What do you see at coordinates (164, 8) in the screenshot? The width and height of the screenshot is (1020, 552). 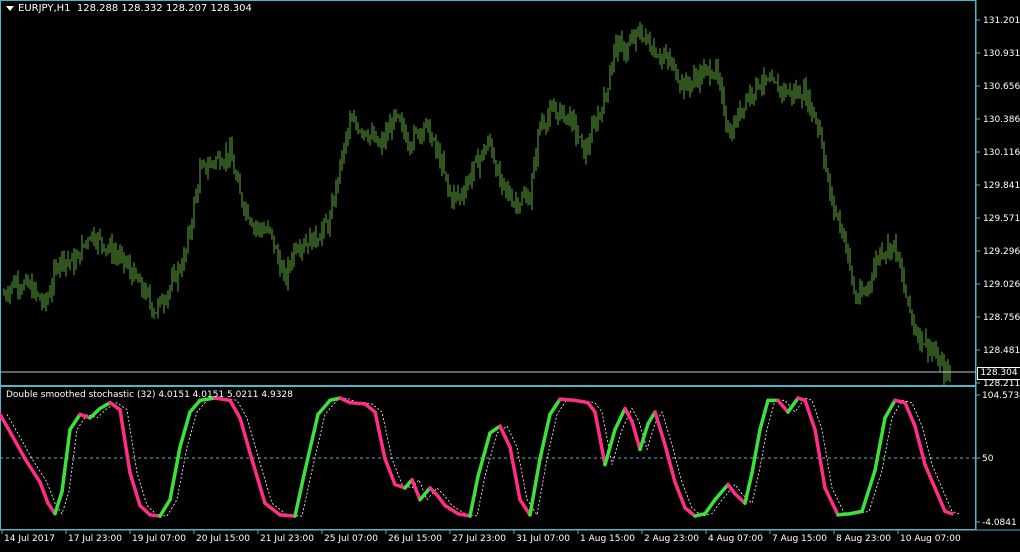 I see `ohlc-values: 128.288 128.332 128.207 128.304` at bounding box center [164, 8].